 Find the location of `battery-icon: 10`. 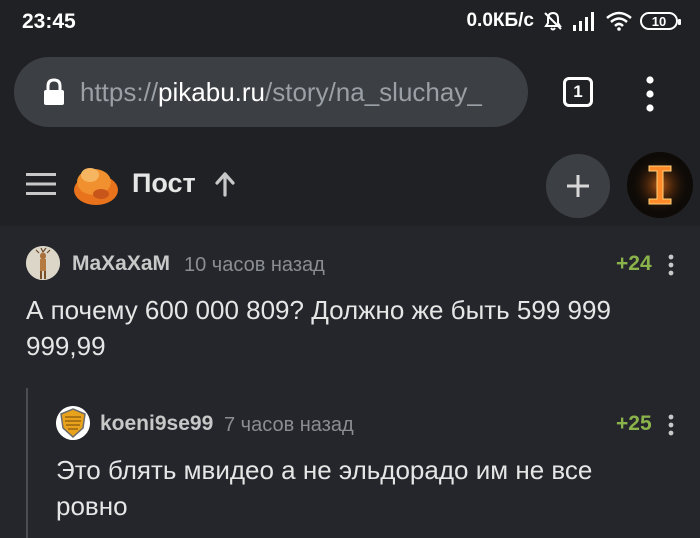

battery-icon: 10 is located at coordinates (660, 21).